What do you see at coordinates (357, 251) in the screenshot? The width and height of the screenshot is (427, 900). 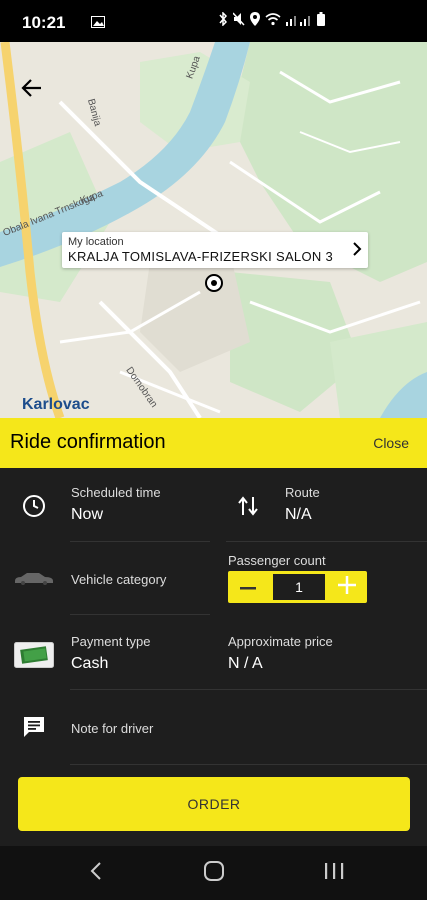 I see `chevron-right-icon` at bounding box center [357, 251].